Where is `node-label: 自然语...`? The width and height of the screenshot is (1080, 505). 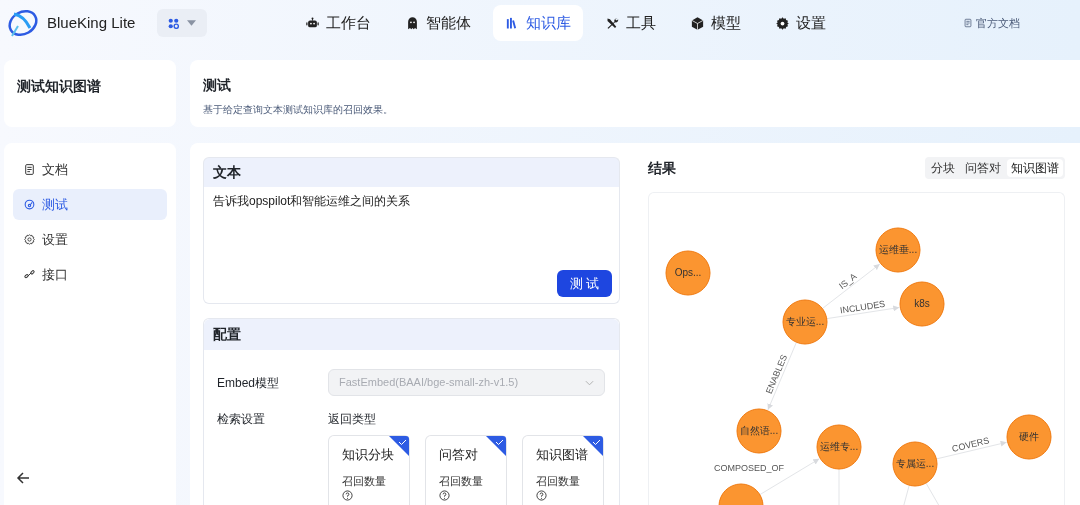 node-label: 自然语... is located at coordinates (759, 430).